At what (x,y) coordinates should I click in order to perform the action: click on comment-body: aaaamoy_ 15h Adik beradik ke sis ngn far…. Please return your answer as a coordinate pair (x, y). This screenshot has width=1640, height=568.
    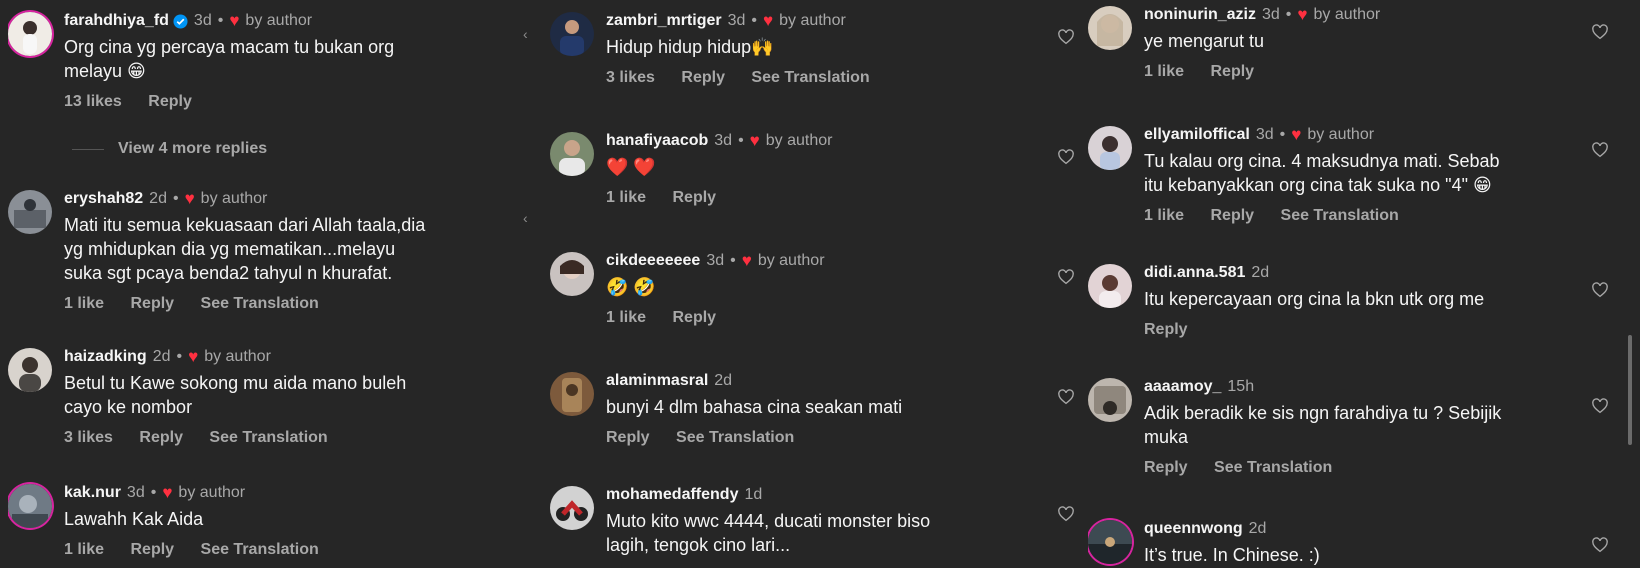
    Looking at the image, I should click on (1376, 427).